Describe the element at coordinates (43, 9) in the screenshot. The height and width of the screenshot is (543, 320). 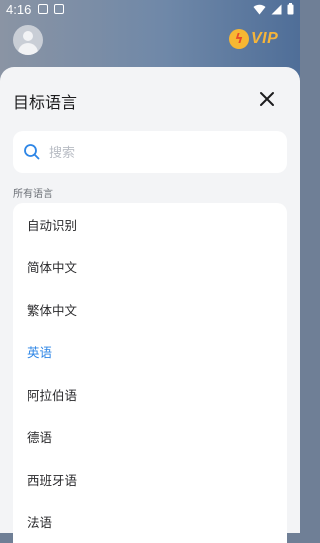
I see `image-notification-icon` at that location.